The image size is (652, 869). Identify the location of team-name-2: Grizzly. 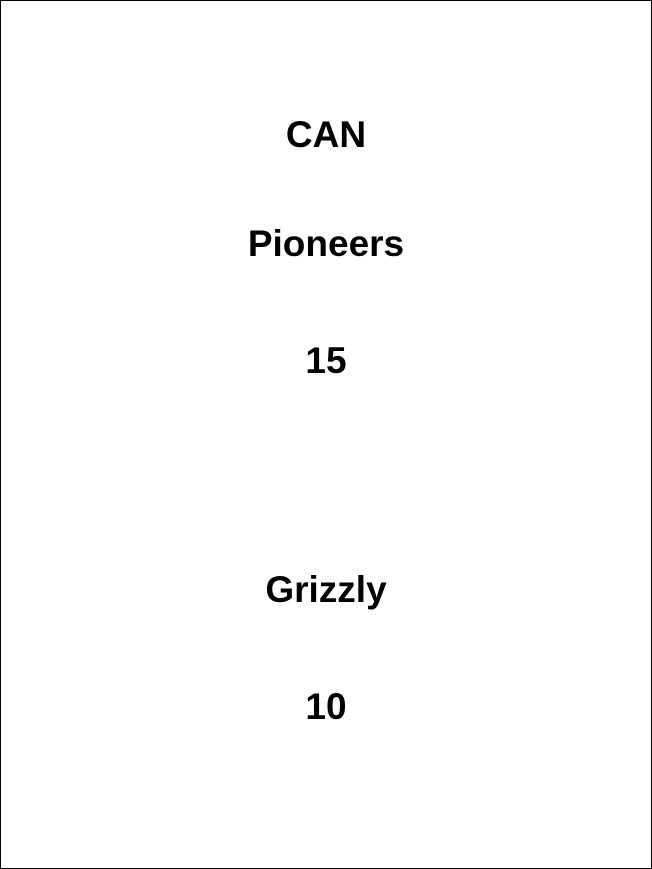
(326, 589).